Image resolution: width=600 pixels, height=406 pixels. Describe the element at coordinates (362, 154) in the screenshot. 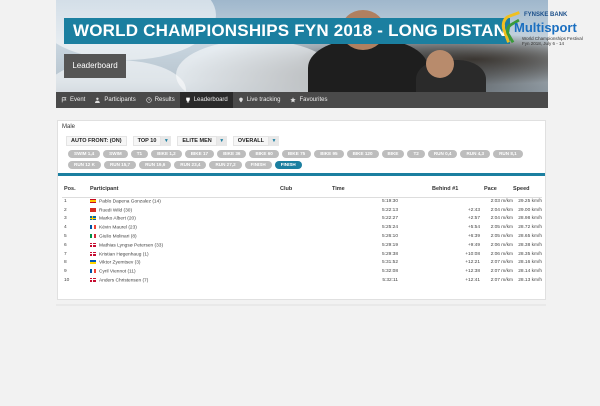

I see `split-chip: BIKE 120` at that location.